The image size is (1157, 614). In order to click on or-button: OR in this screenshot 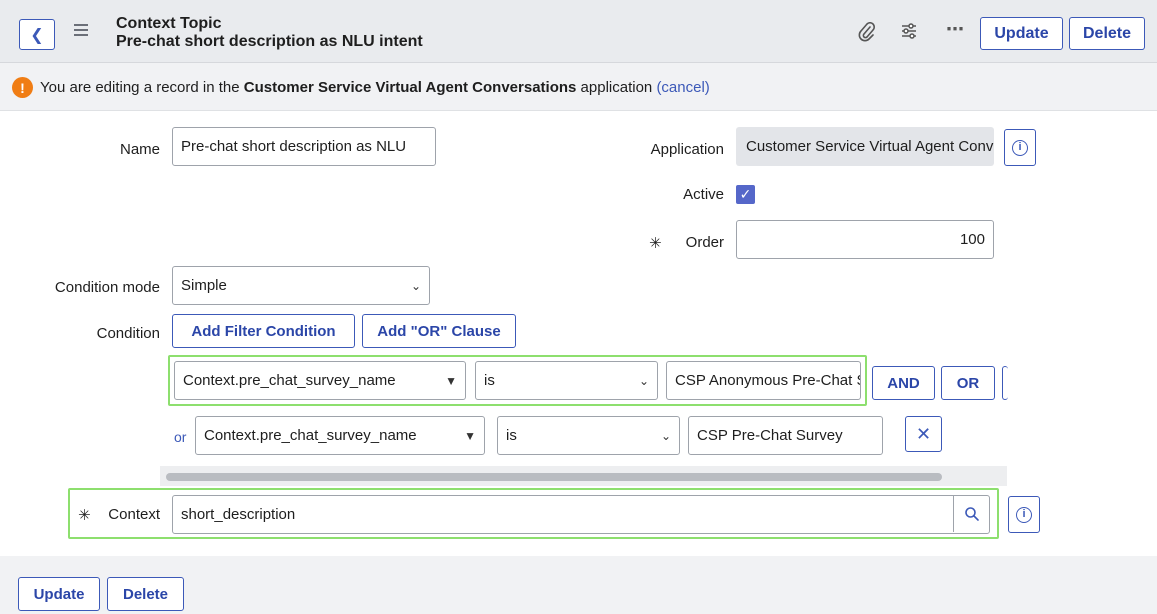, I will do `click(968, 383)`.